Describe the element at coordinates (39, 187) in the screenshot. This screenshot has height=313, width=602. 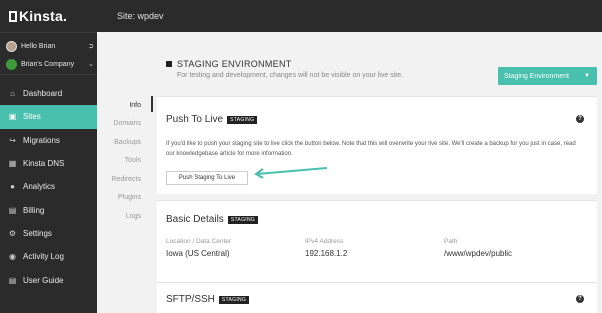
I see `sidebar-item-label: Analytics` at that location.